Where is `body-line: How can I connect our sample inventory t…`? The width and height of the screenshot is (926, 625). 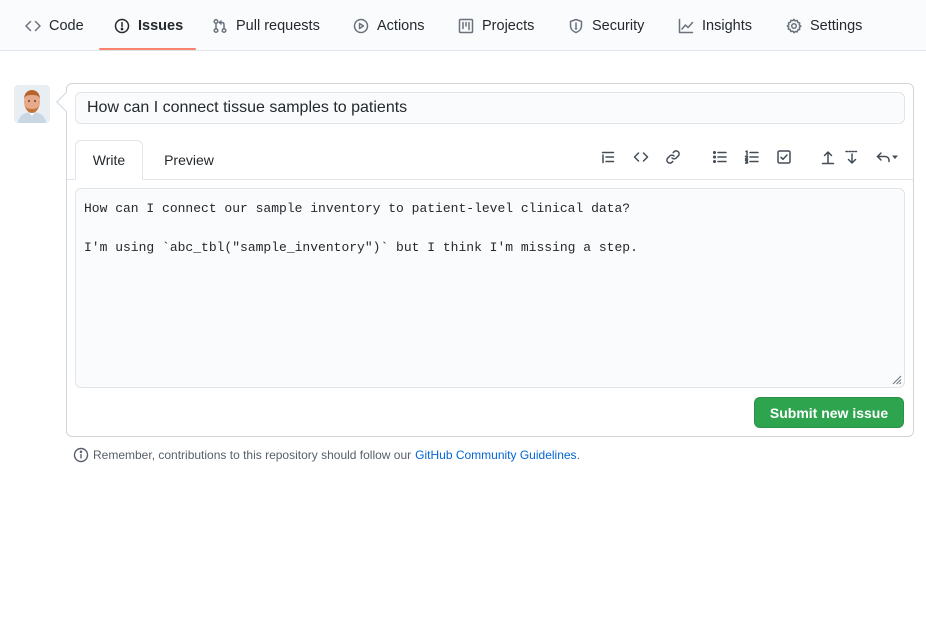 body-line: How can I connect our sample inventory t… is located at coordinates (357, 208).